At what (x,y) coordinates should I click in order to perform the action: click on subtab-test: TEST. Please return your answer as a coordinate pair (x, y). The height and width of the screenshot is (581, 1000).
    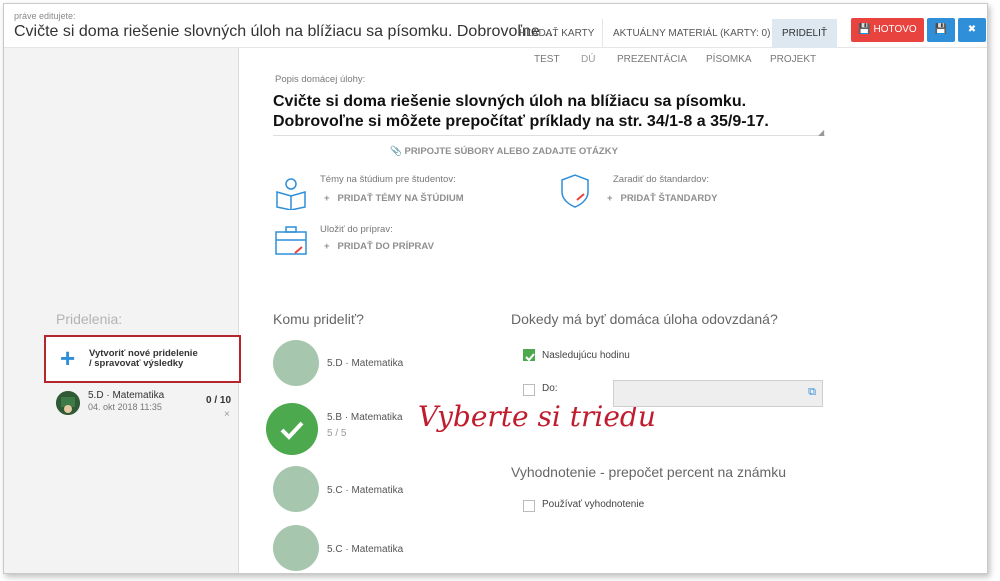
    Looking at the image, I should click on (547, 59).